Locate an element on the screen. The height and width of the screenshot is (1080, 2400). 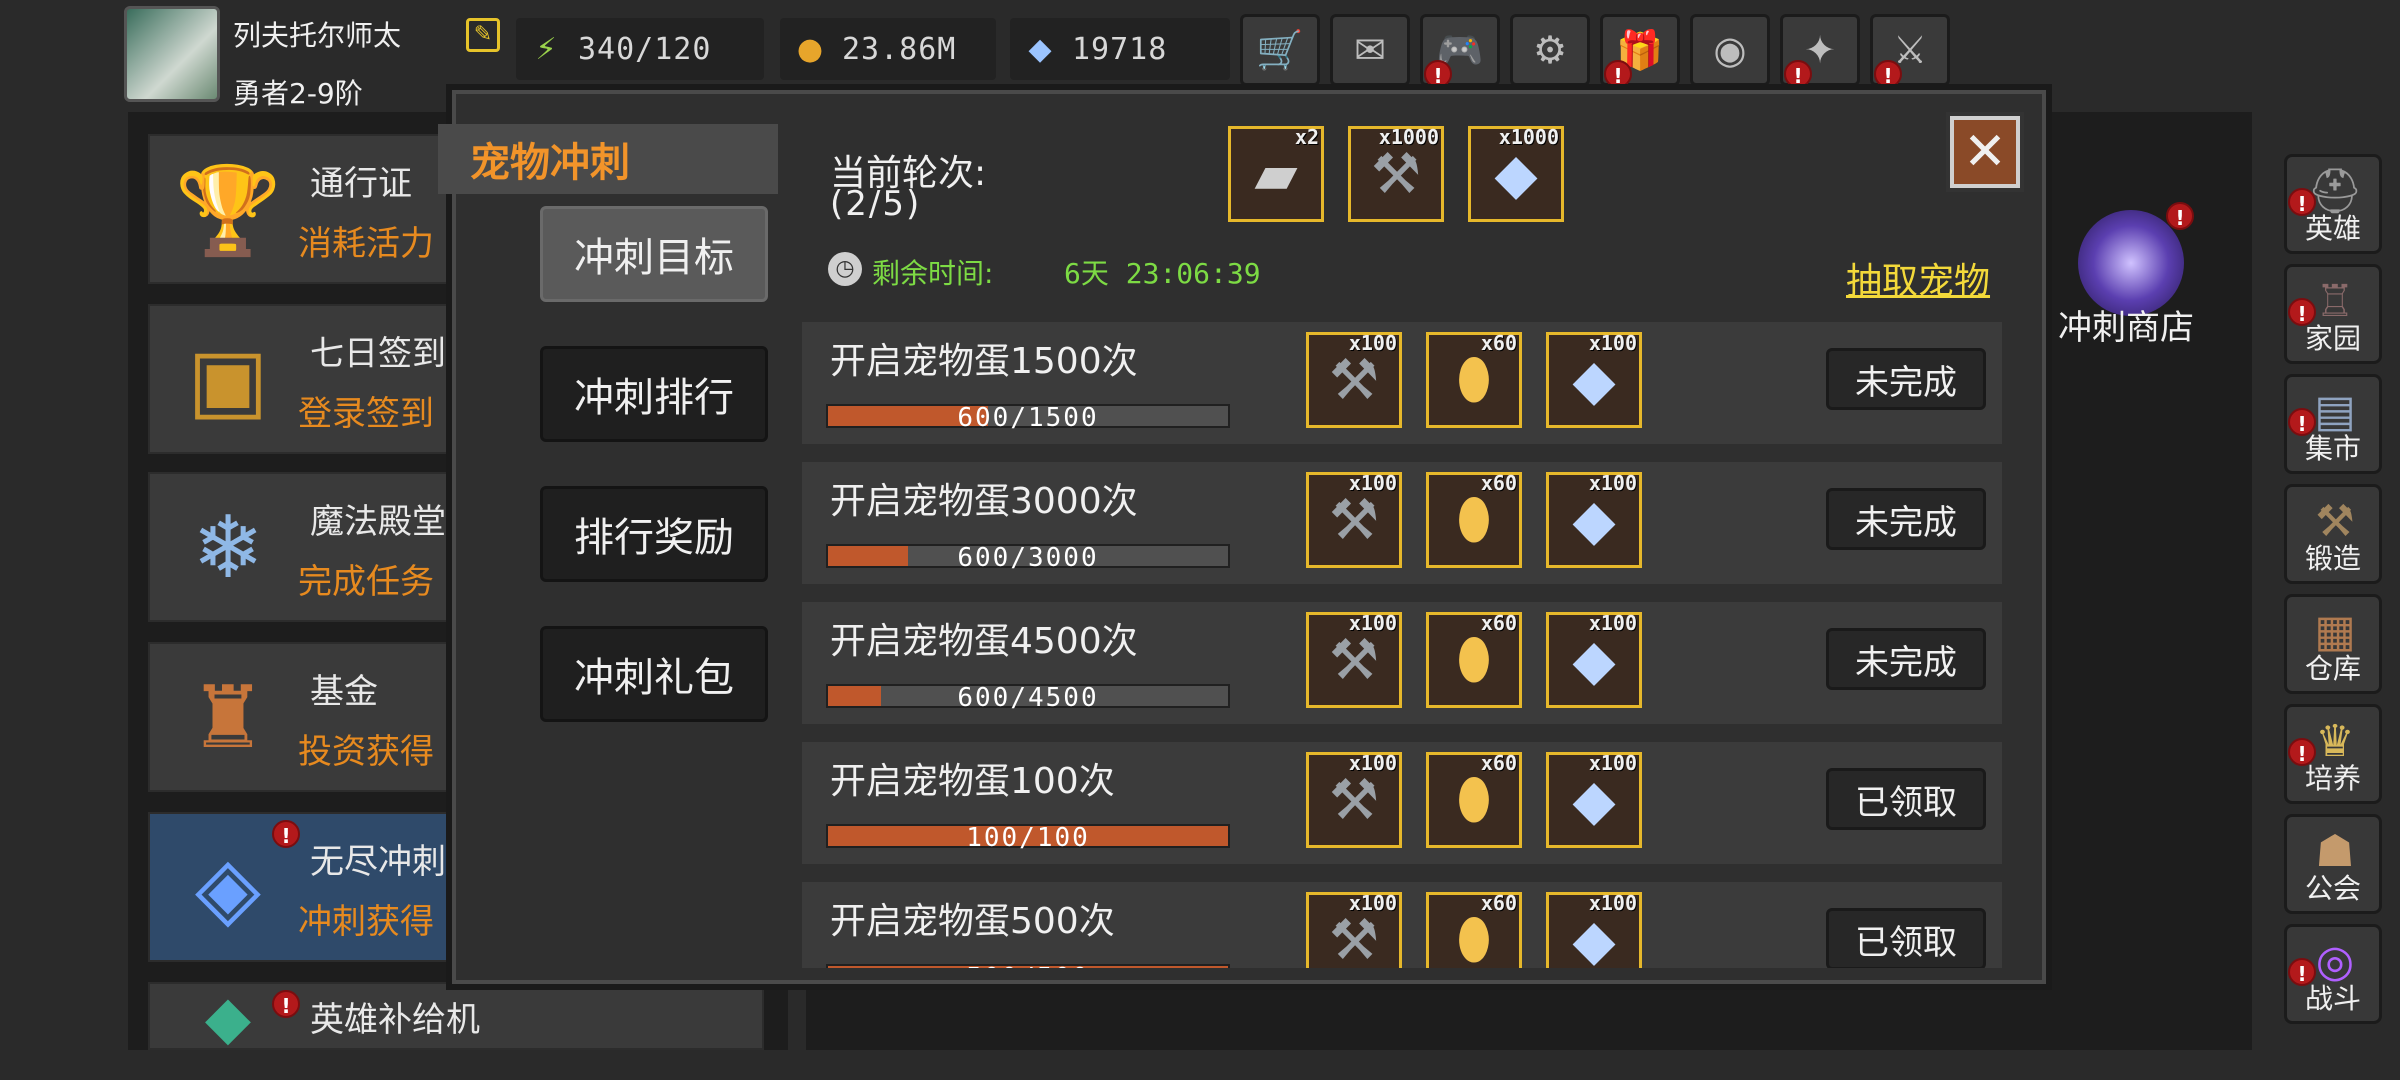
top-button-gear: ⚙ is located at coordinates (1550, 50).